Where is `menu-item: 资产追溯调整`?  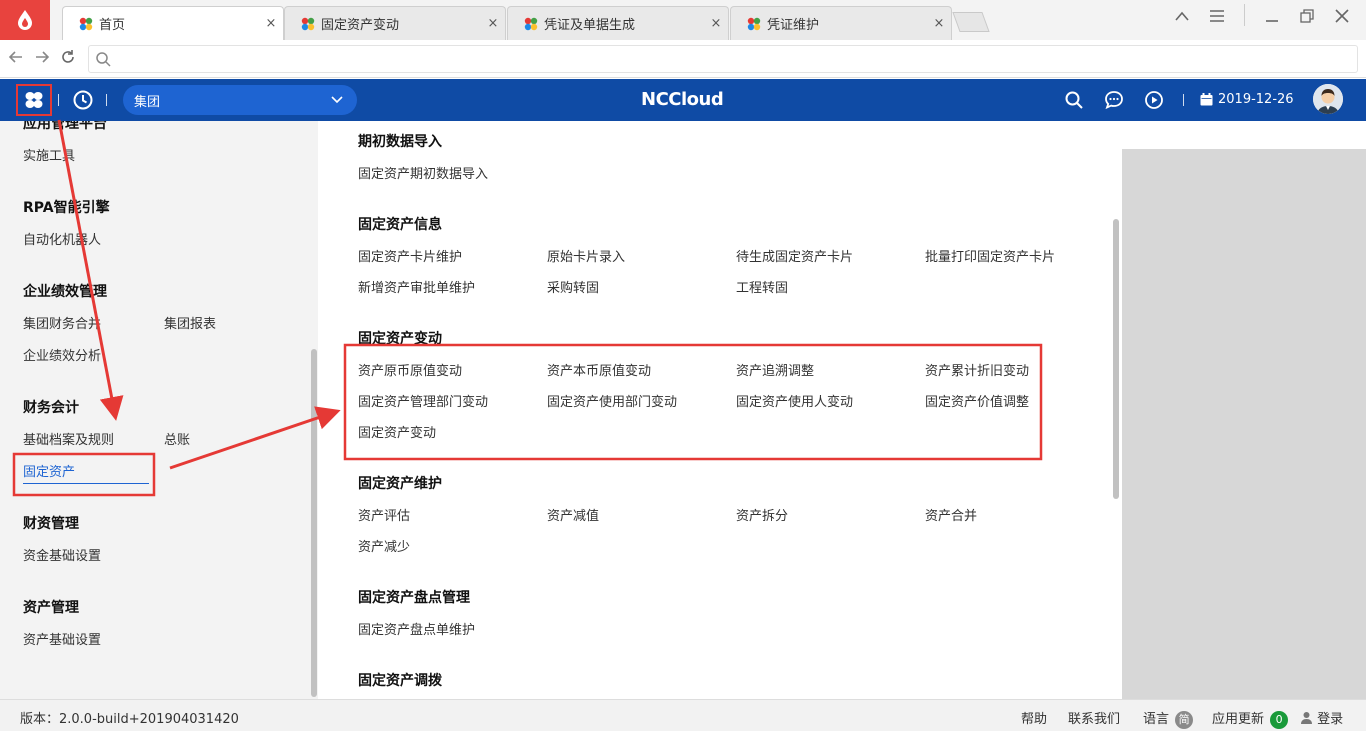
menu-item: 资产追溯调整 is located at coordinates (775, 369).